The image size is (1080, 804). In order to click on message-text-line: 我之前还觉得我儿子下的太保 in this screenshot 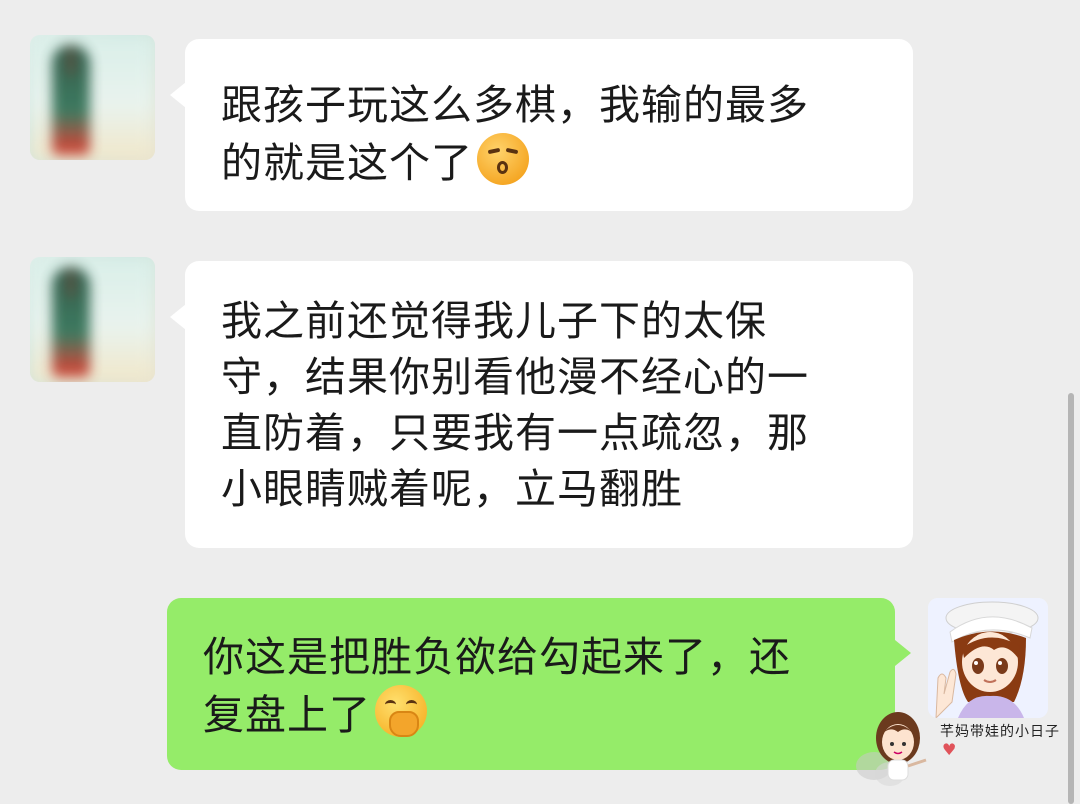, I will do `click(494, 321)`.